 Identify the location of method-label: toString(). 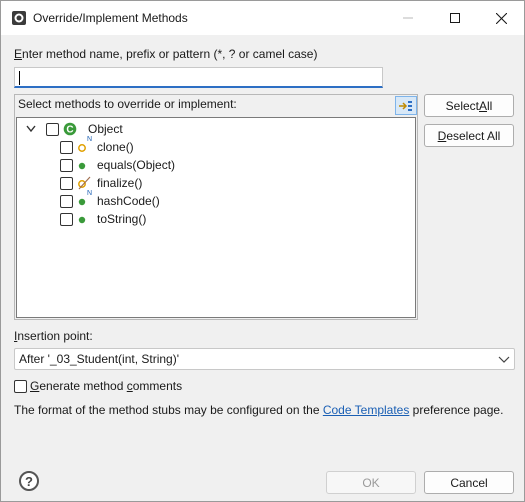
(122, 219).